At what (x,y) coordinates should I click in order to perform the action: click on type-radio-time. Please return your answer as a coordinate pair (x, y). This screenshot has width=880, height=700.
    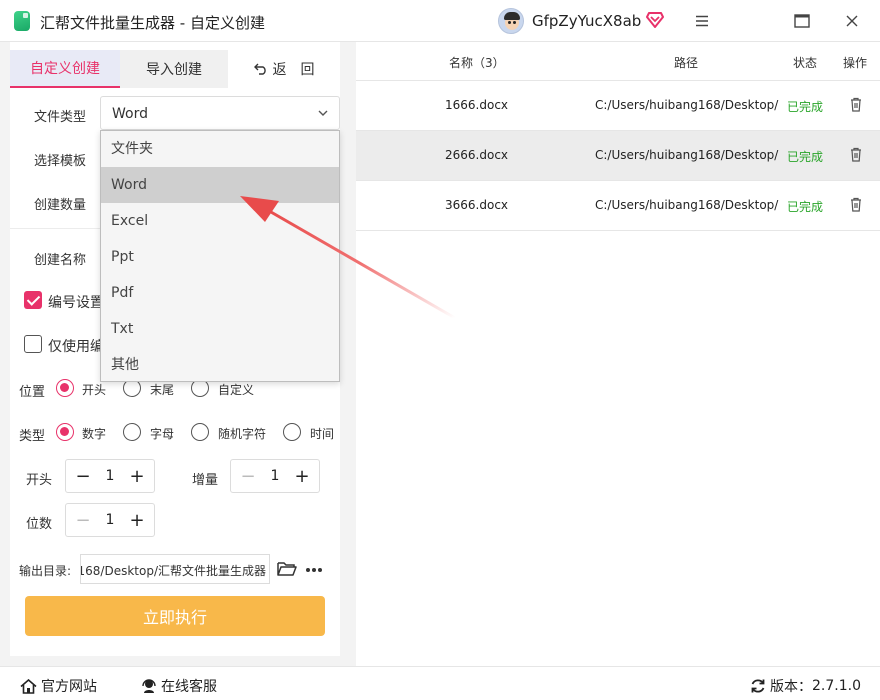
    Looking at the image, I should click on (292, 432).